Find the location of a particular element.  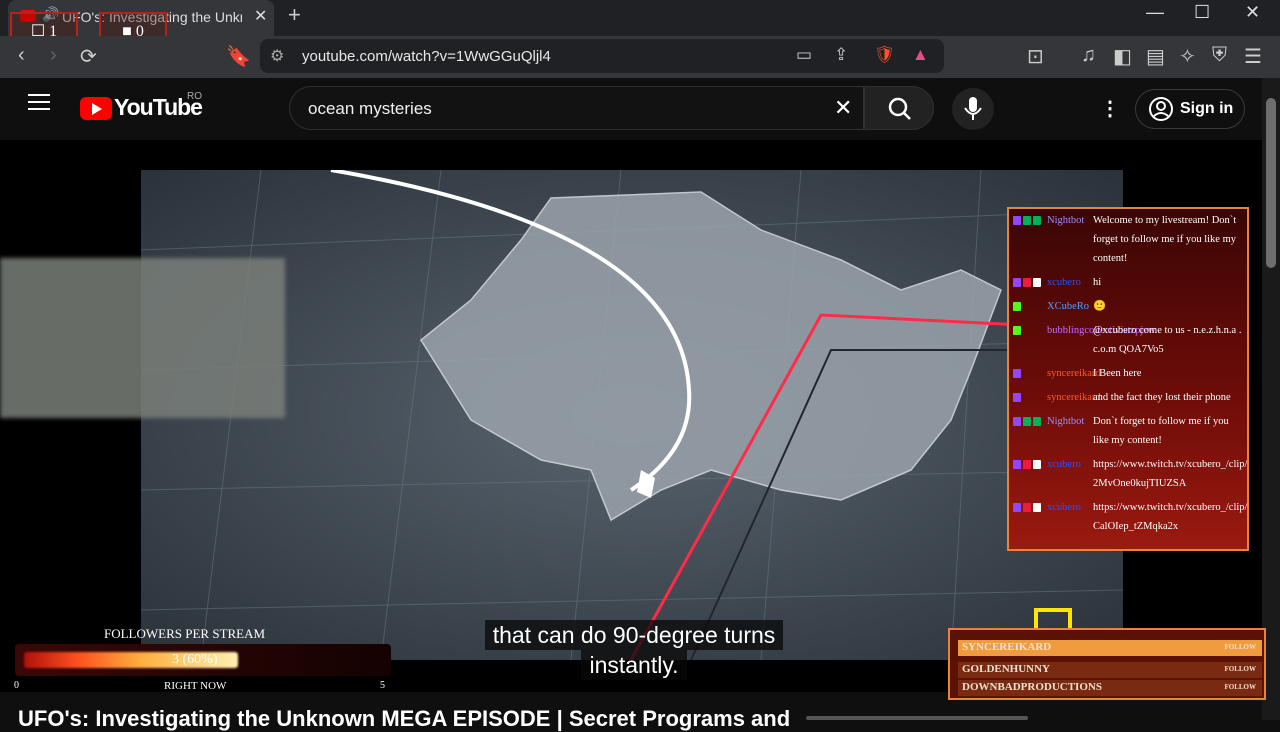

caption-line: instantly. is located at coordinates (634, 665).